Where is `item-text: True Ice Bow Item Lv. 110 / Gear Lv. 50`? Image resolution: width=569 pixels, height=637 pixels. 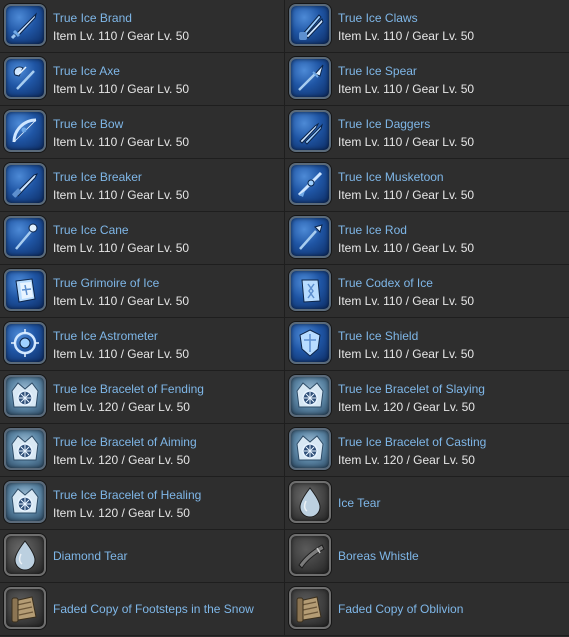
item-text: True Ice Bow Item Lv. 110 / Gear Lv. 50 is located at coordinates (121, 133).